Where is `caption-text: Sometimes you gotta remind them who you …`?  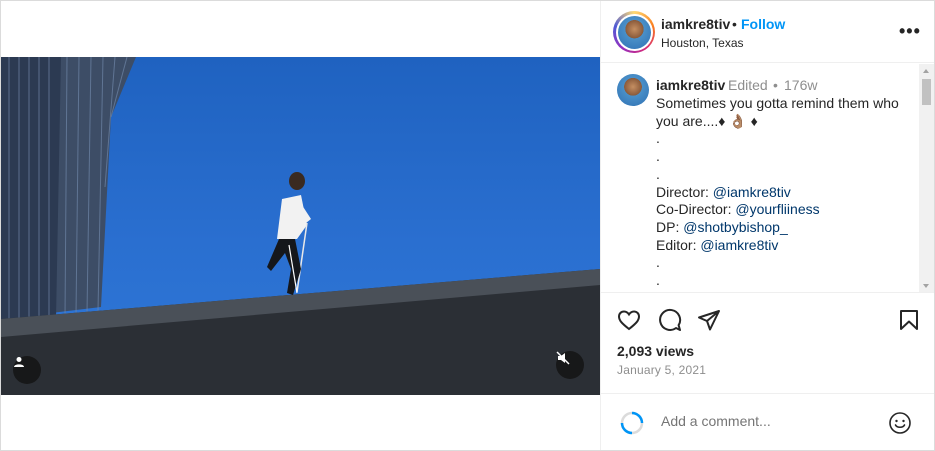
caption-text: Sometimes you gotta remind them who you … is located at coordinates (777, 192).